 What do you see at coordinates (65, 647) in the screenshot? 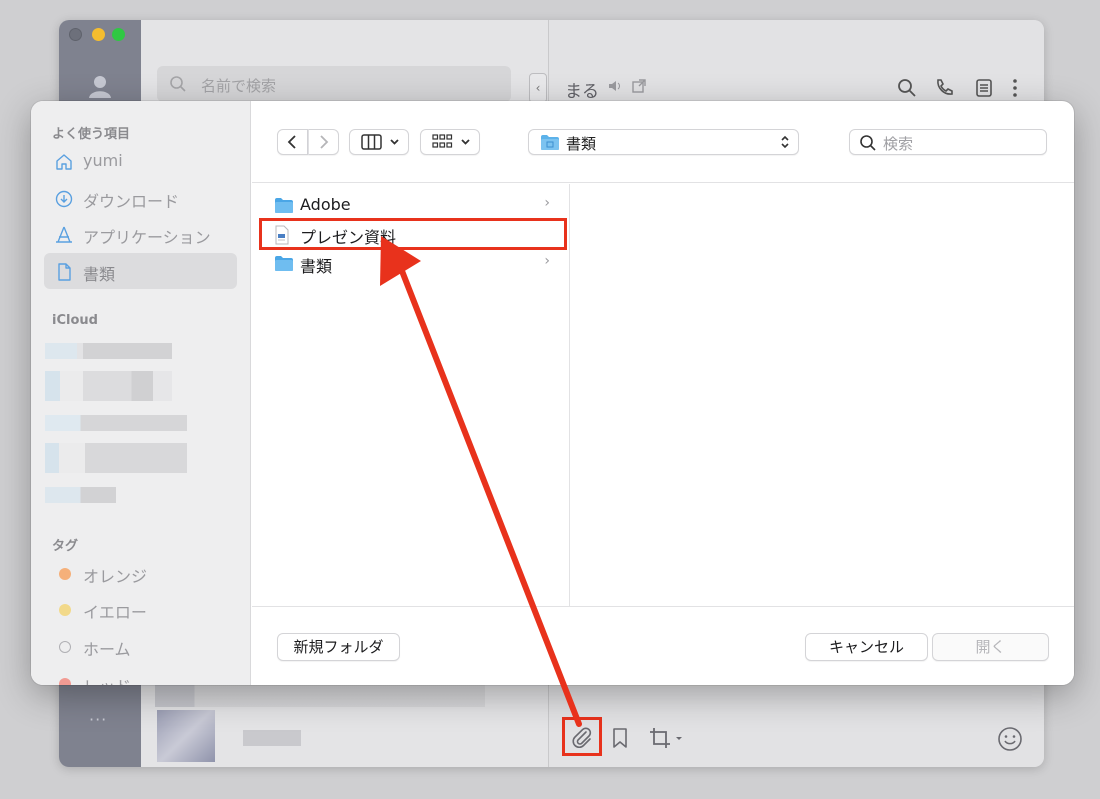
I see `empty-tag-dot` at bounding box center [65, 647].